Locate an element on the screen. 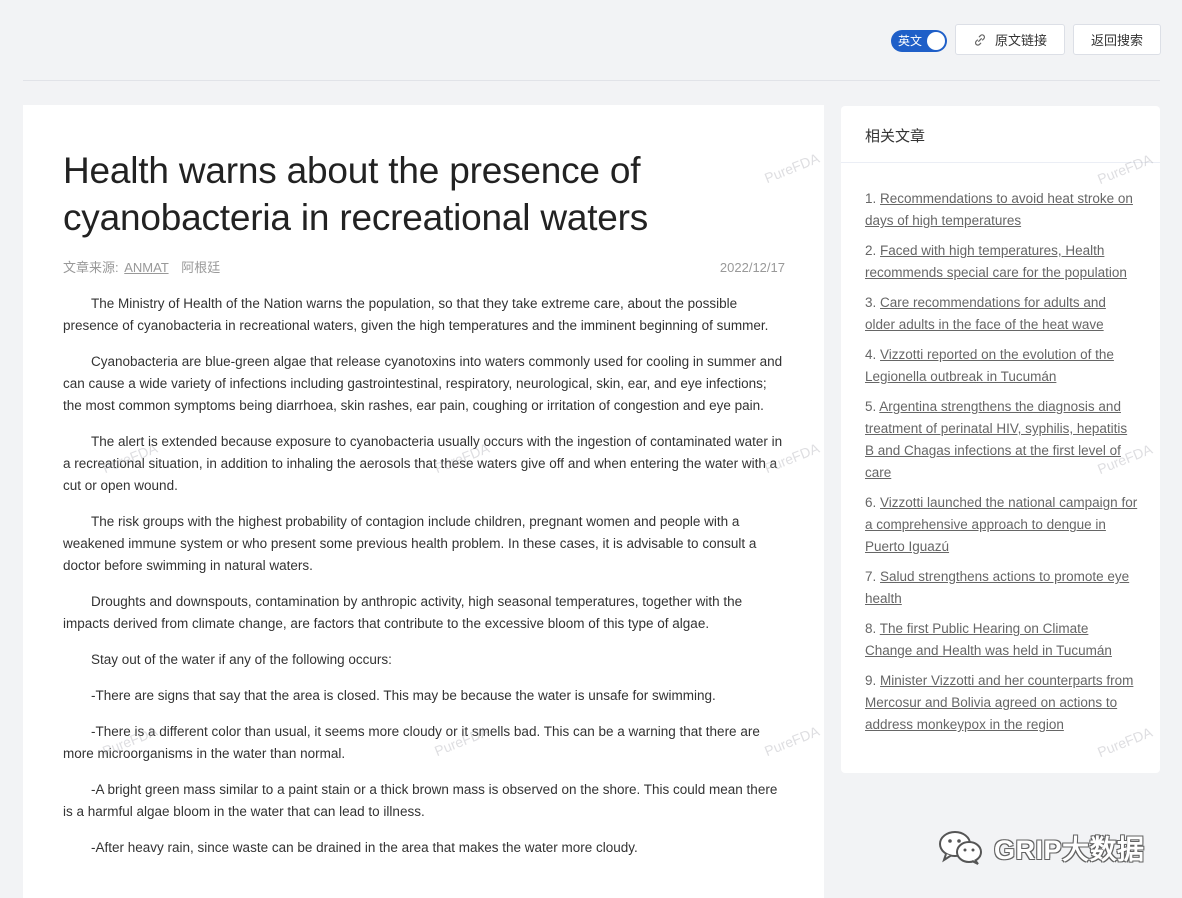 The width and height of the screenshot is (1182, 898). original-link-button: 原文链接 is located at coordinates (1010, 39).